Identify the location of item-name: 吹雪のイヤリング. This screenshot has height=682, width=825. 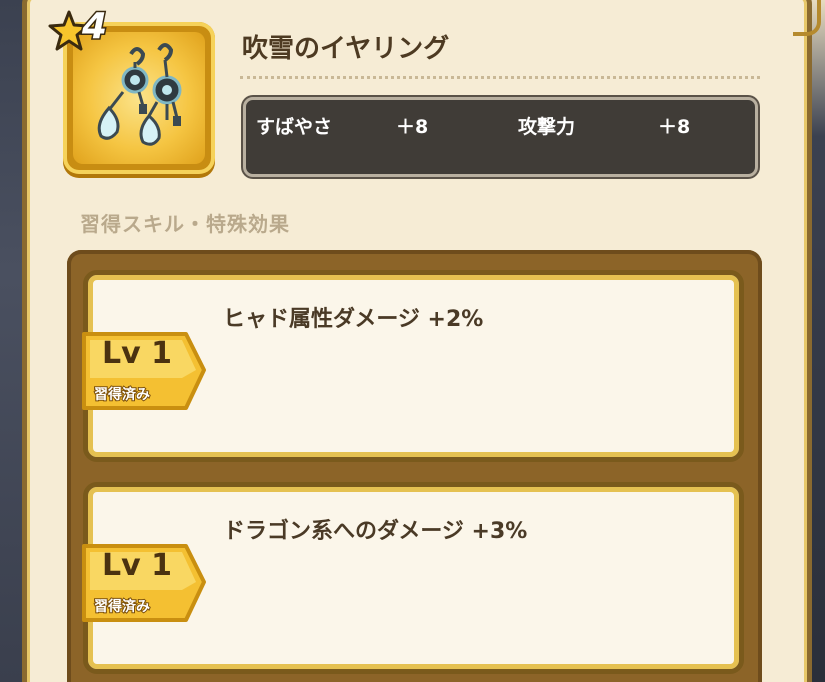
(346, 49).